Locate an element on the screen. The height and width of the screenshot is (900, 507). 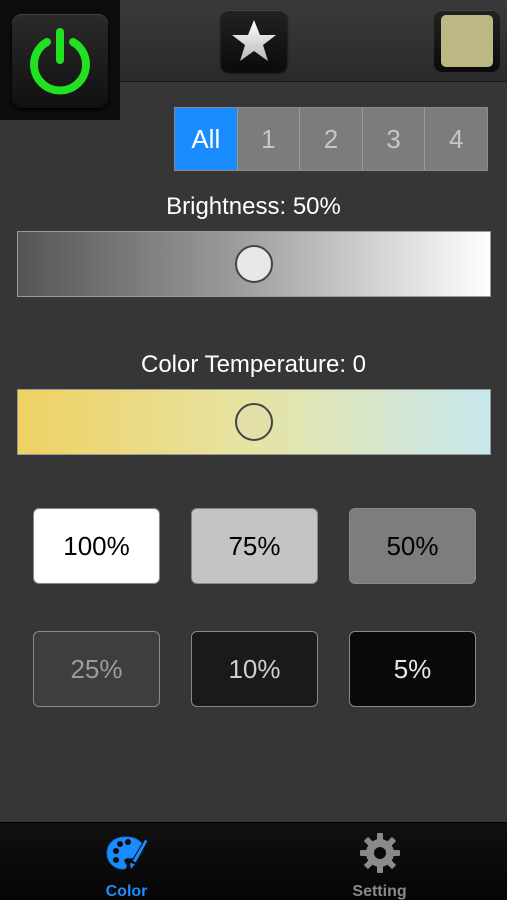
tab-setting: Setting is located at coordinates (379, 861).